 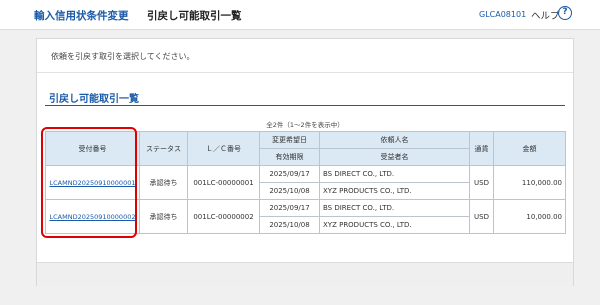 What do you see at coordinates (305, 105) in the screenshot?
I see `section-title-underline` at bounding box center [305, 105].